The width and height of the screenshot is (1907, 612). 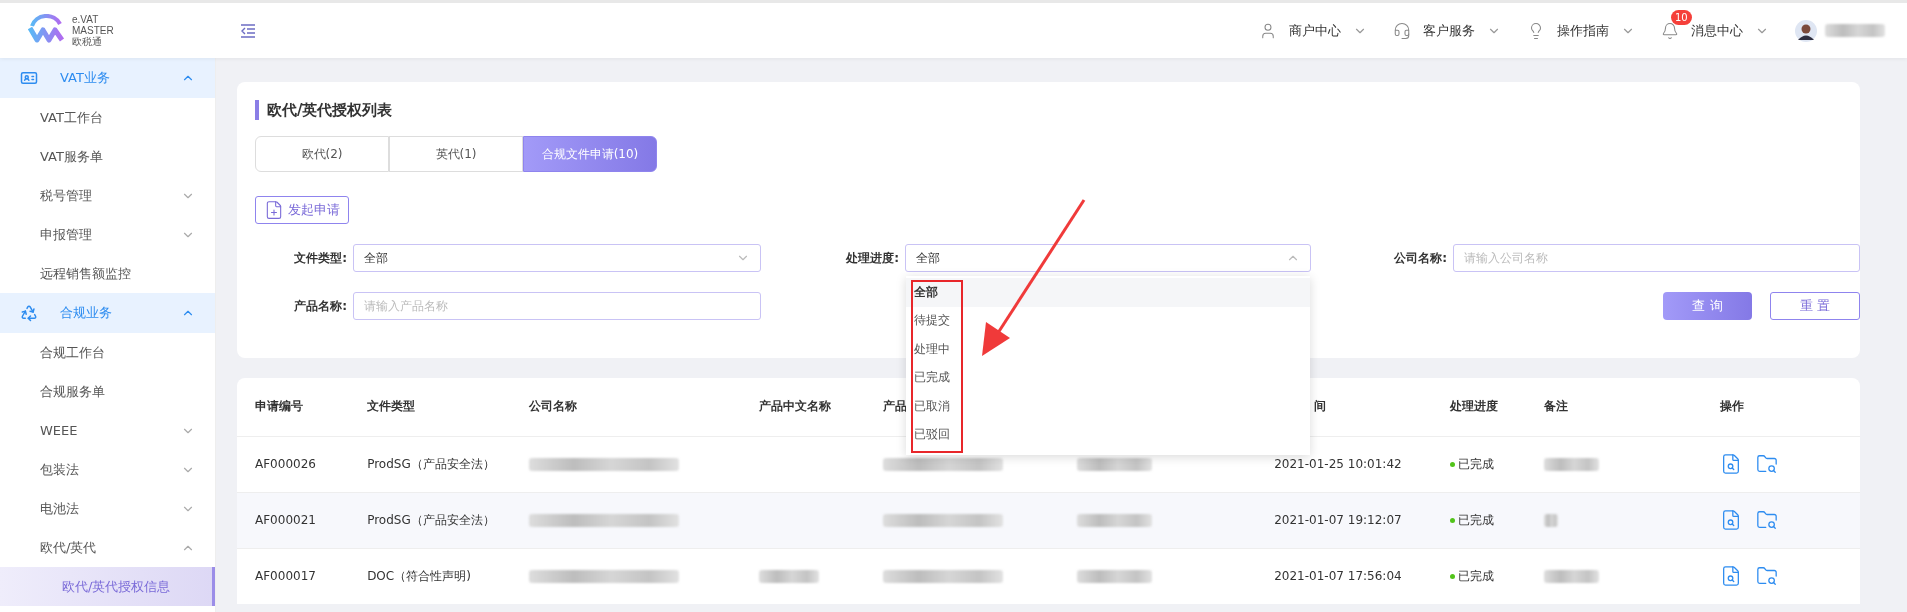 I want to click on menu-group-label: VAT业务, so click(x=85, y=78).